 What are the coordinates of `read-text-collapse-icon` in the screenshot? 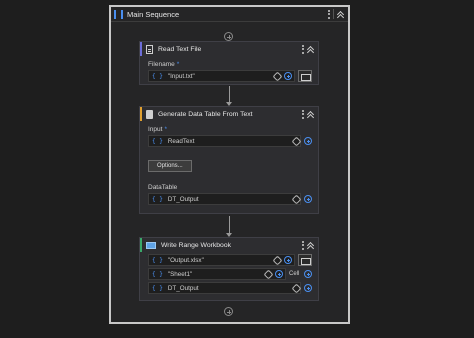 It's located at (311, 49).